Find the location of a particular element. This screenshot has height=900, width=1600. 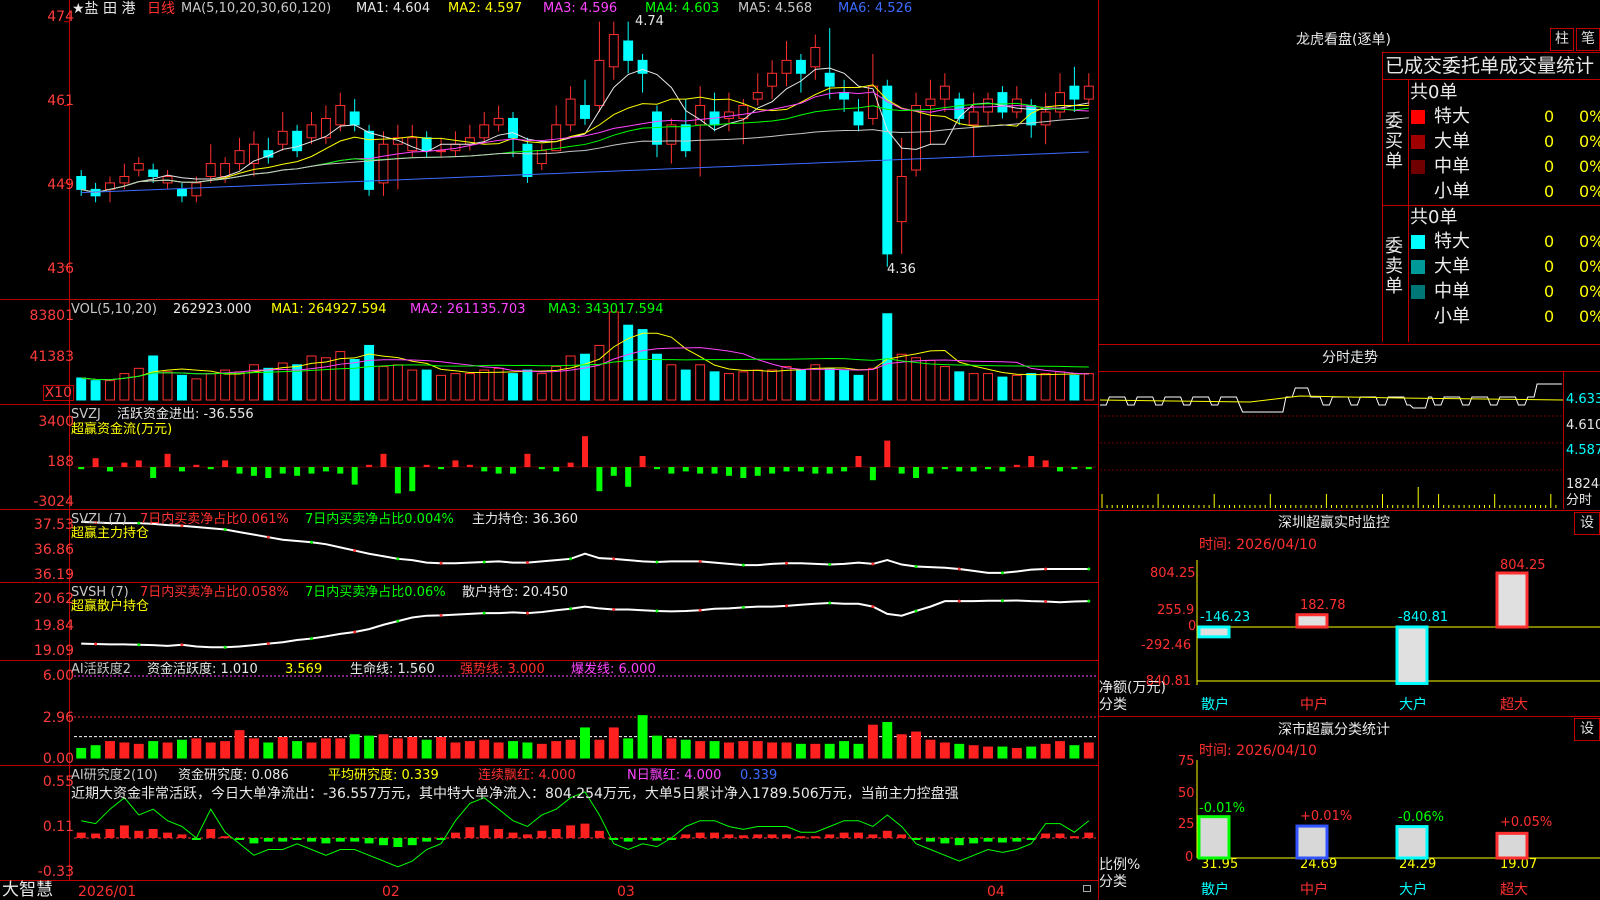

date-label: 2026/01 is located at coordinates (107, 892).